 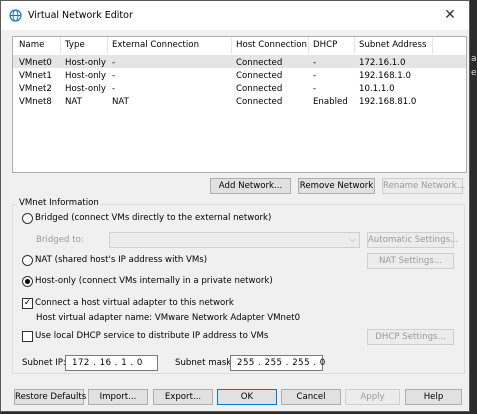 I want to click on title-bar: Virtual Network Editor ✕, so click(x=235, y=15).